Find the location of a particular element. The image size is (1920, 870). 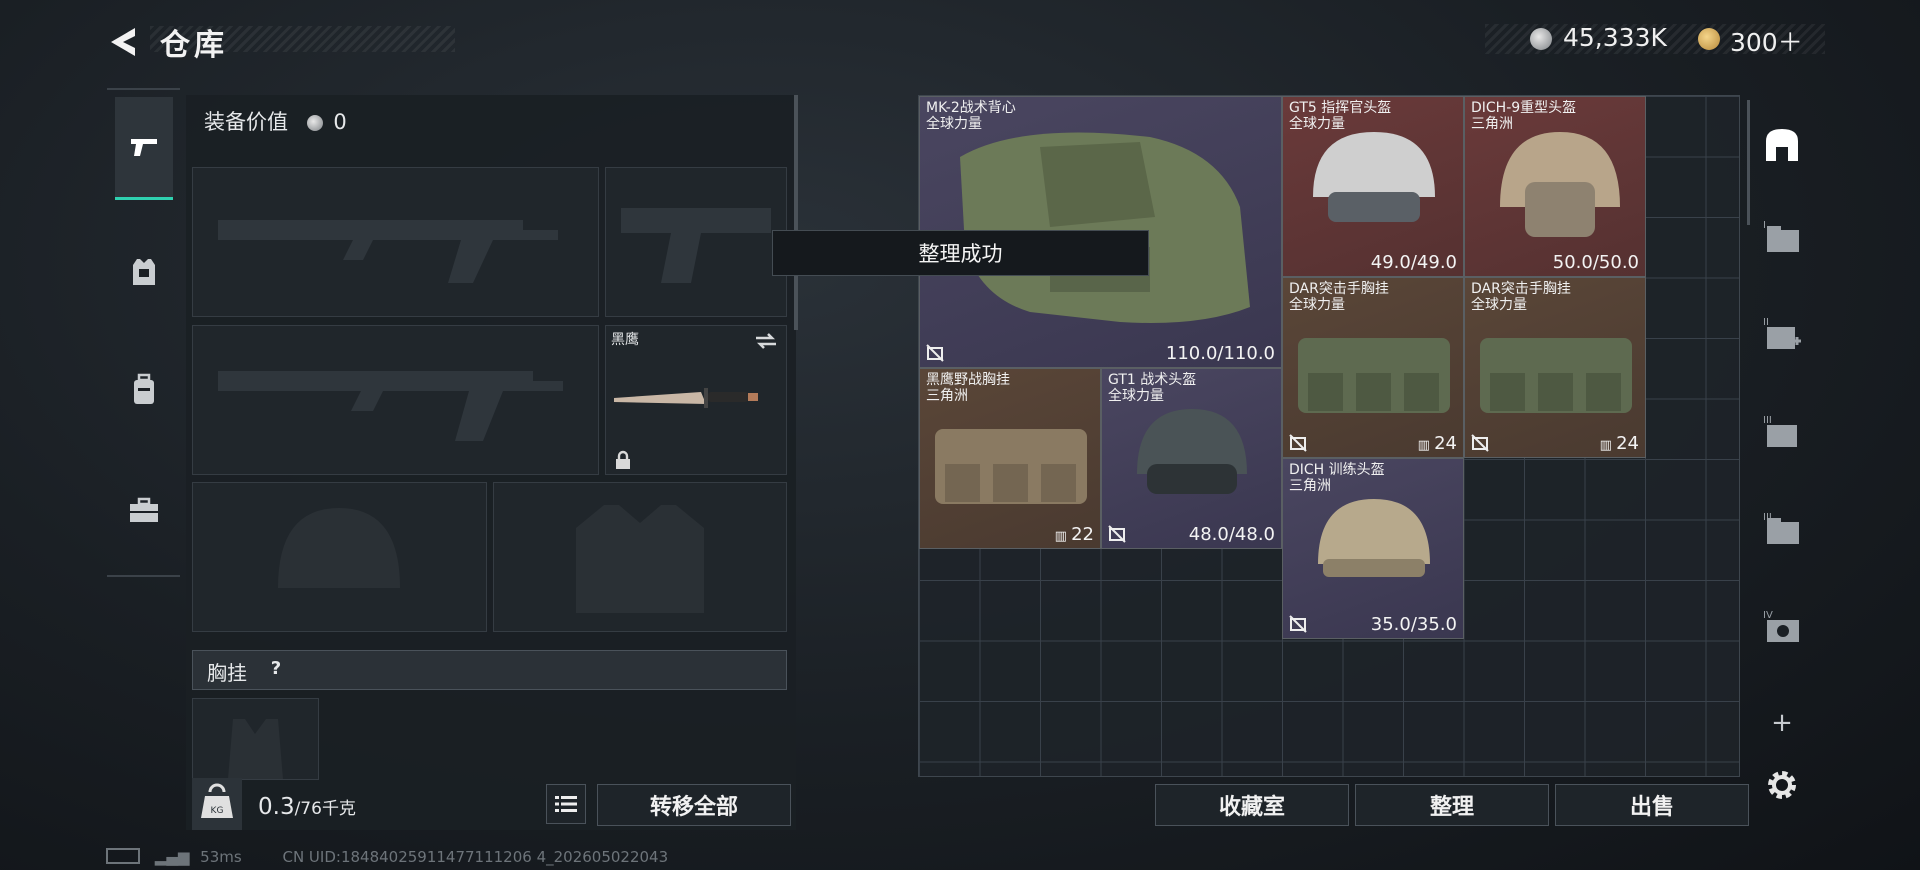

primary-weapon-slot is located at coordinates (395, 242).